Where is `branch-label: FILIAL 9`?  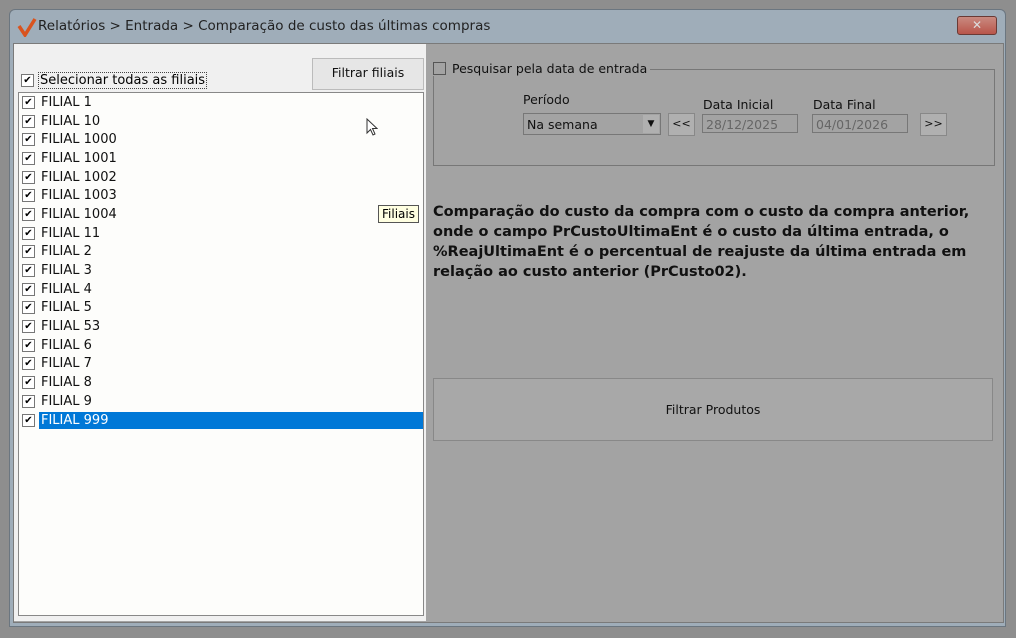 branch-label: FILIAL 9 is located at coordinates (66, 401).